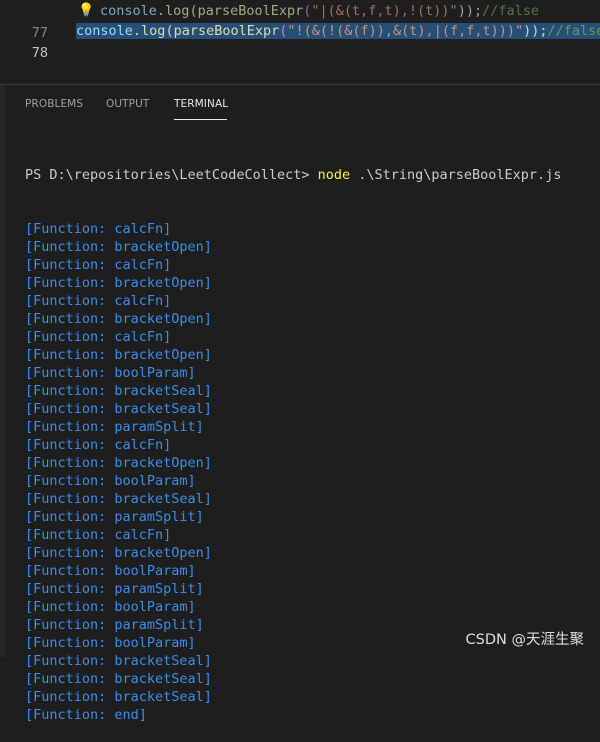  Describe the element at coordinates (127, 104) in the screenshot. I see `tab-output: OUTPUT` at that location.